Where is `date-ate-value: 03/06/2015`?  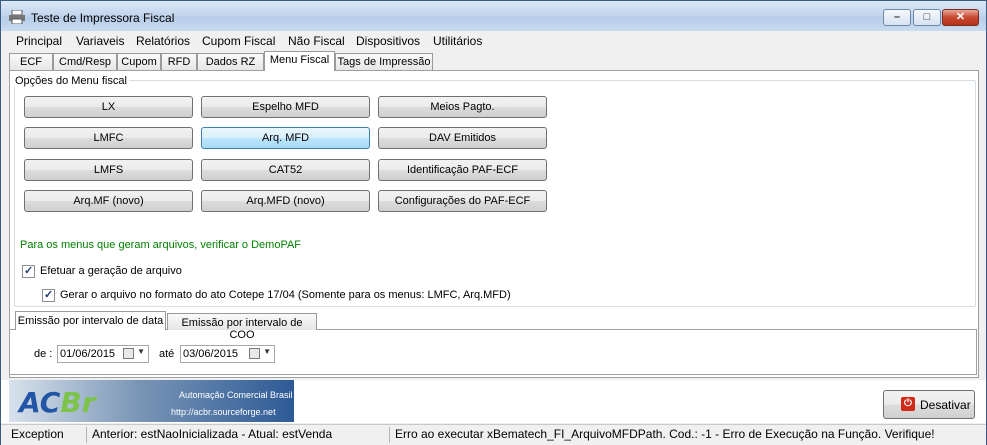 date-ate-value: 03/06/2015 is located at coordinates (211, 354).